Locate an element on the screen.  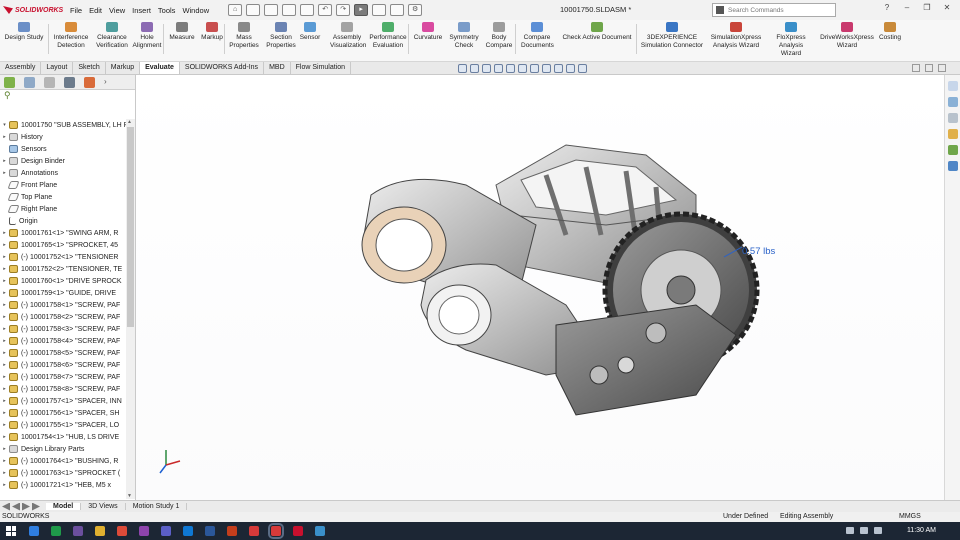
tree-item: ▸ (-) 10001758<5> "SCREW, PAF is located at coordinates (63, 353).